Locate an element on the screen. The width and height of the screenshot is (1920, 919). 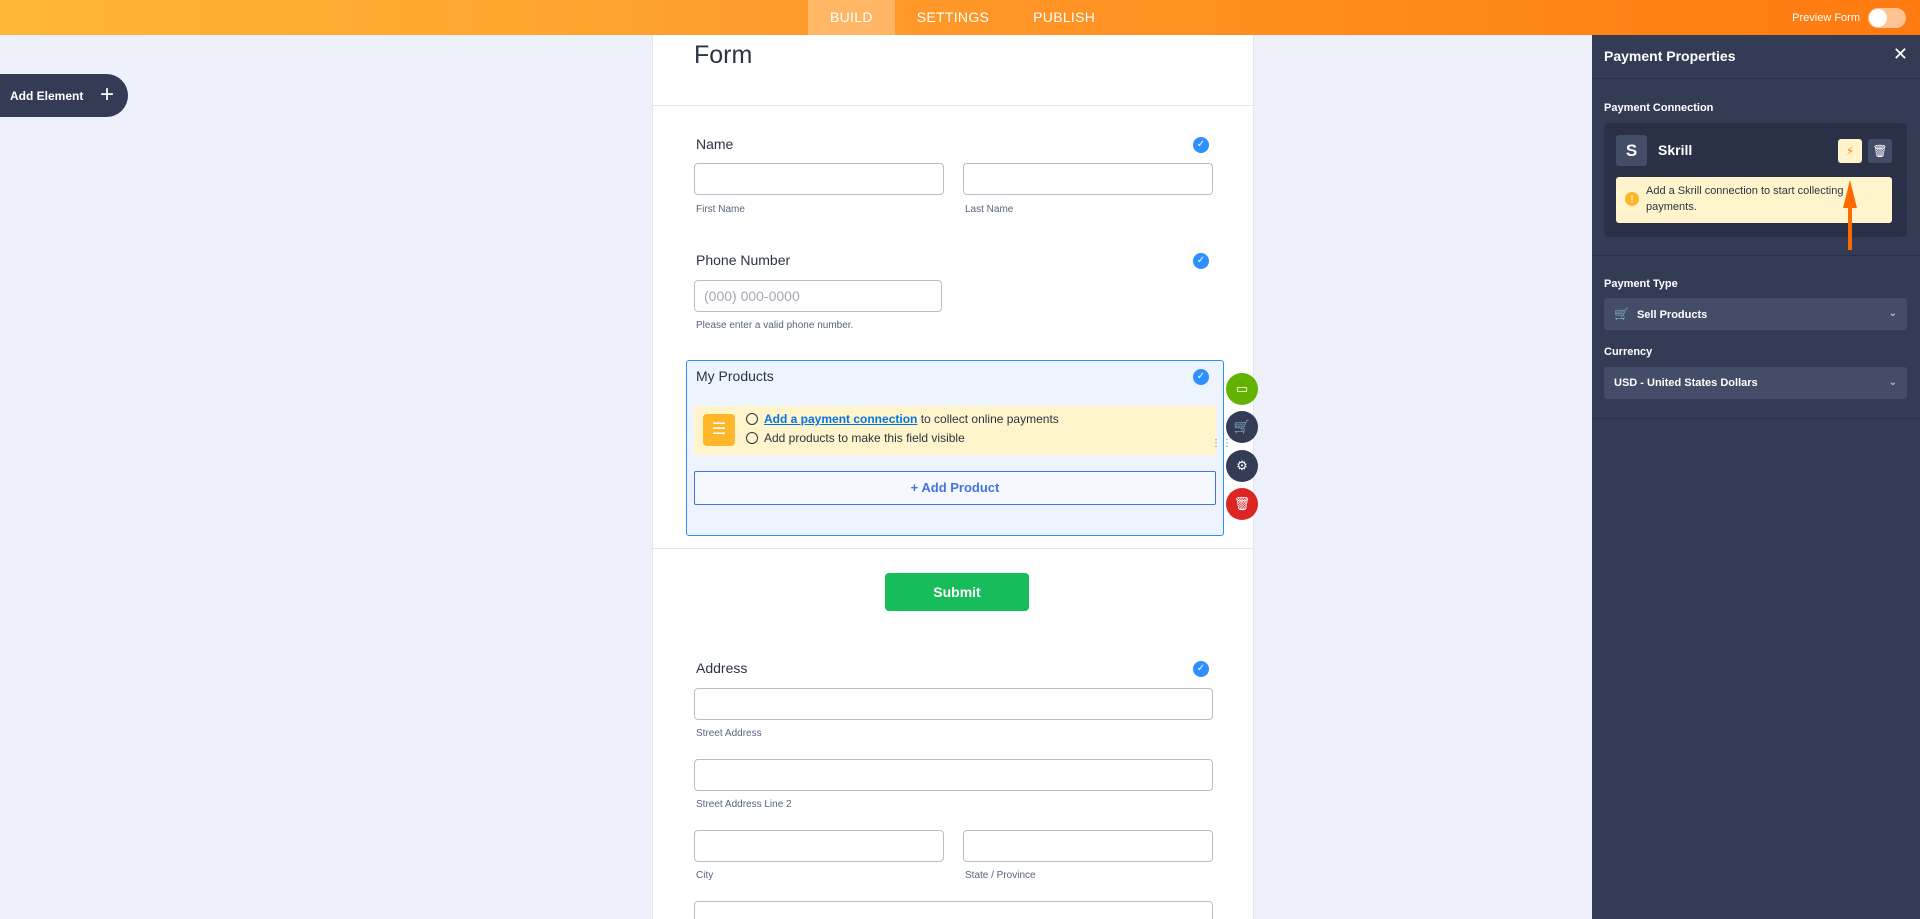
address-label: Address is located at coordinates (722, 668).